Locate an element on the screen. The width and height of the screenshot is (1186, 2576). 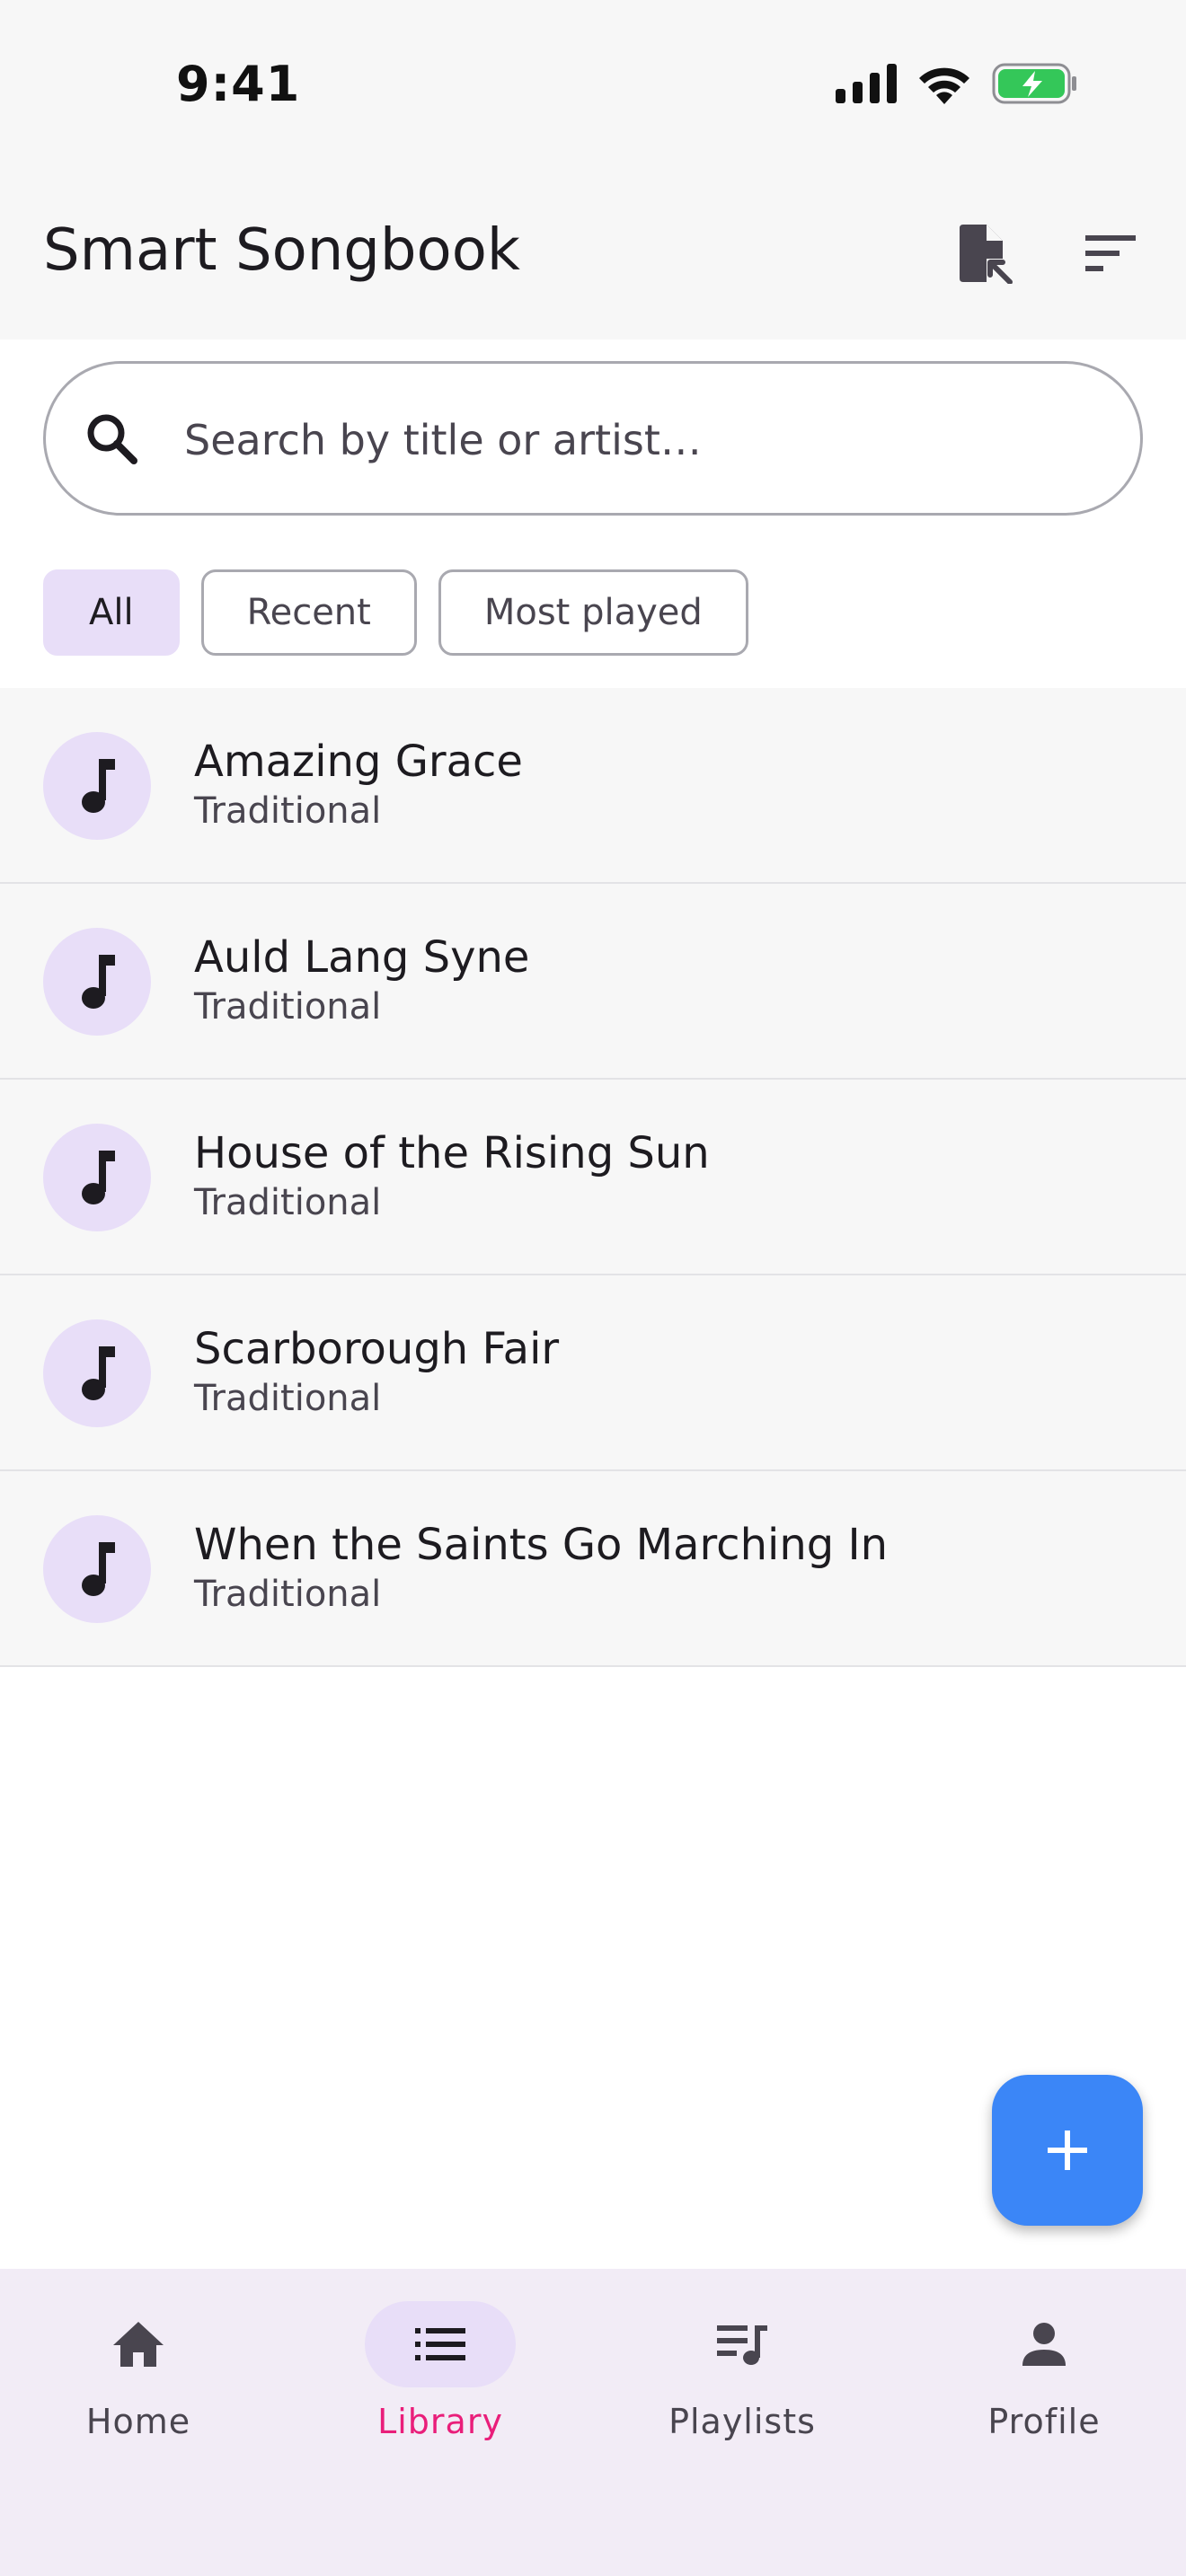
list-item: Scarborough Fair Traditional is located at coordinates (593, 1373).